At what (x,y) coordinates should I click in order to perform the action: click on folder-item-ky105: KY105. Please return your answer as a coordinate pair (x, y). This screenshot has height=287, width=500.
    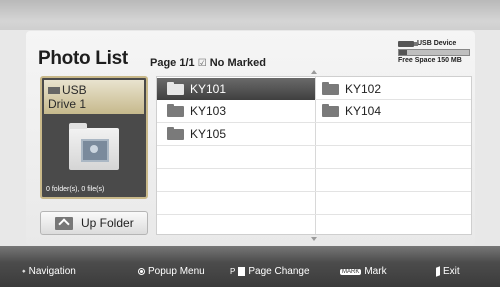
    Looking at the image, I should click on (236, 134).